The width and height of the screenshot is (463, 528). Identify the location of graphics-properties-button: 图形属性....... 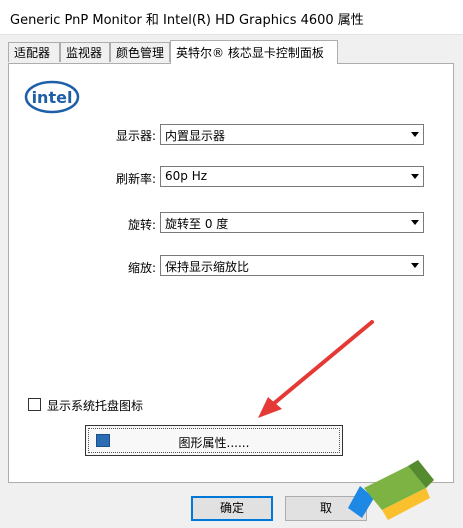
(214, 440).